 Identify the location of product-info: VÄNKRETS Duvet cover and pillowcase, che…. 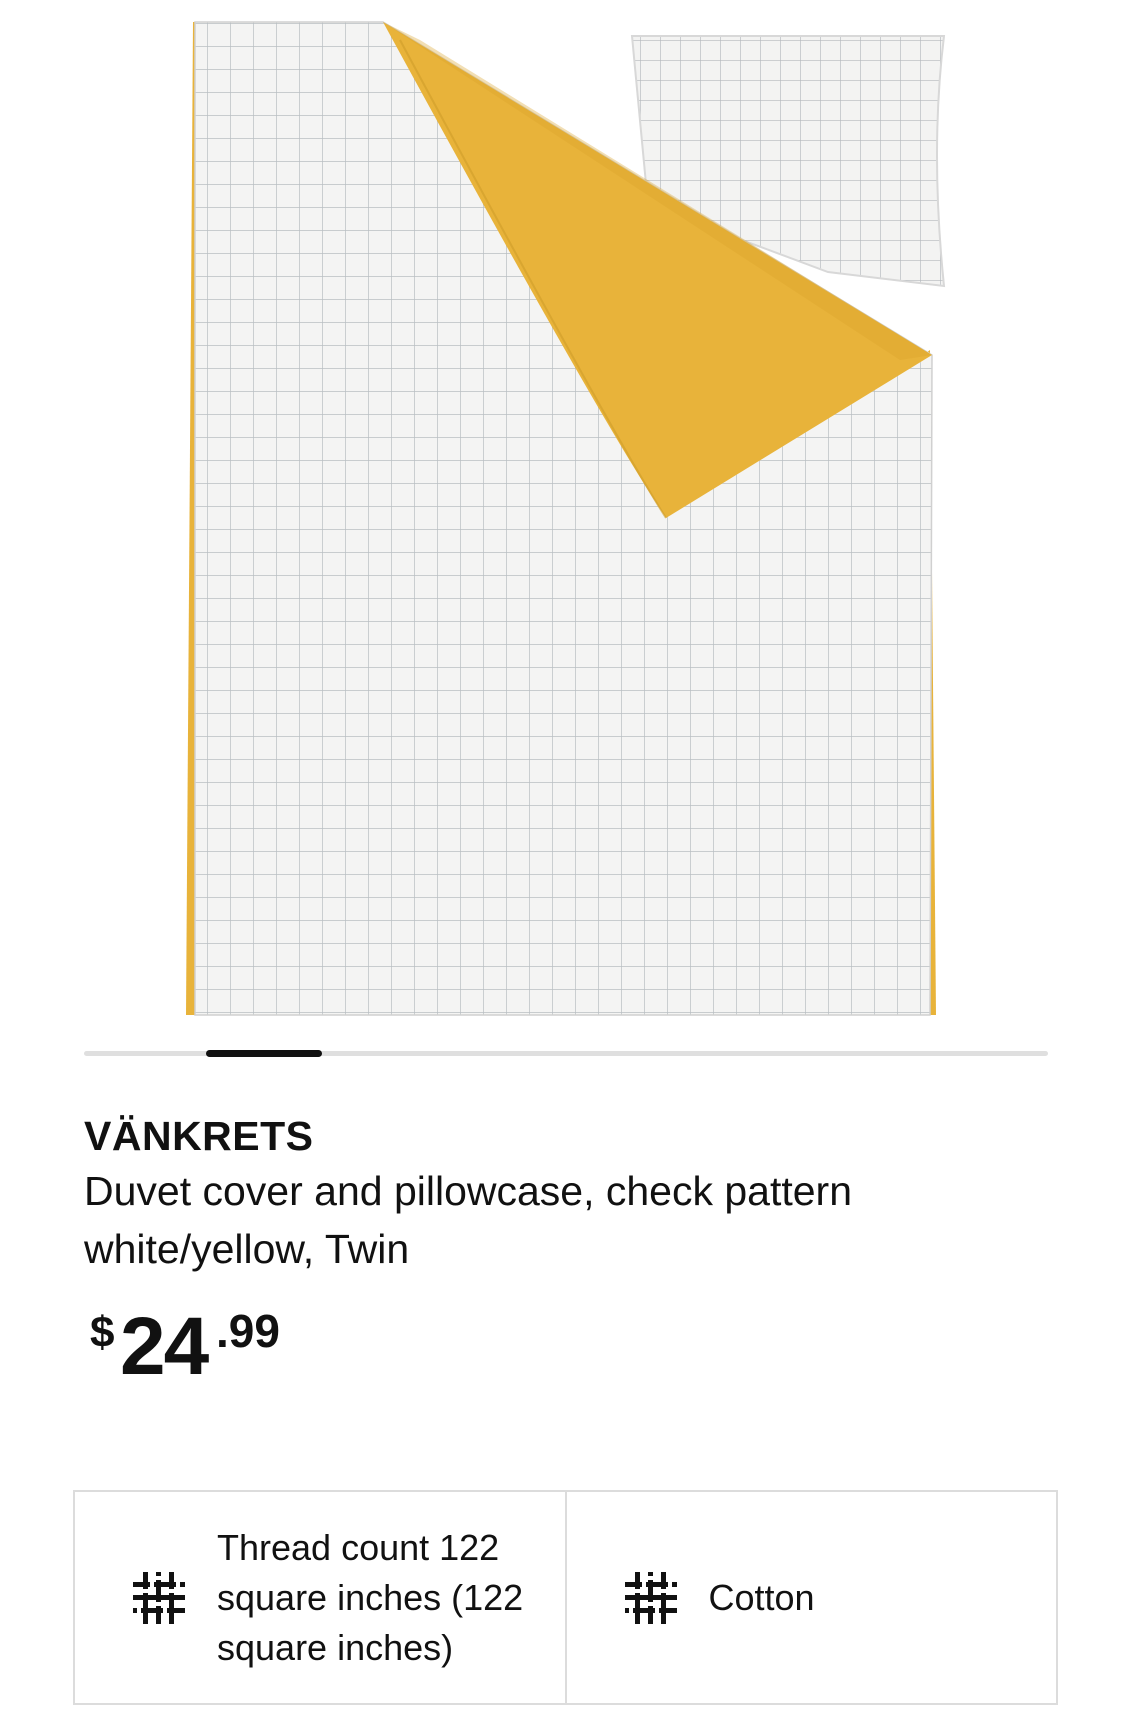
(564, 1251).